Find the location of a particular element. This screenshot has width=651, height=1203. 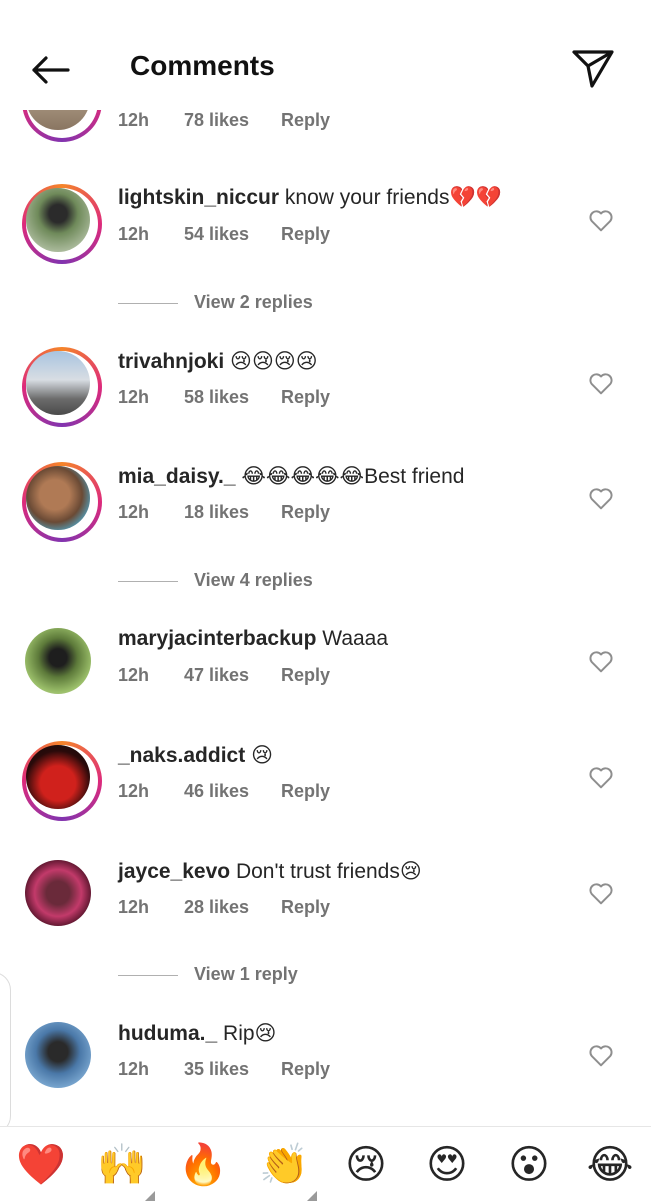

comment-text: Don't trust friends😢 is located at coordinates (328, 871).